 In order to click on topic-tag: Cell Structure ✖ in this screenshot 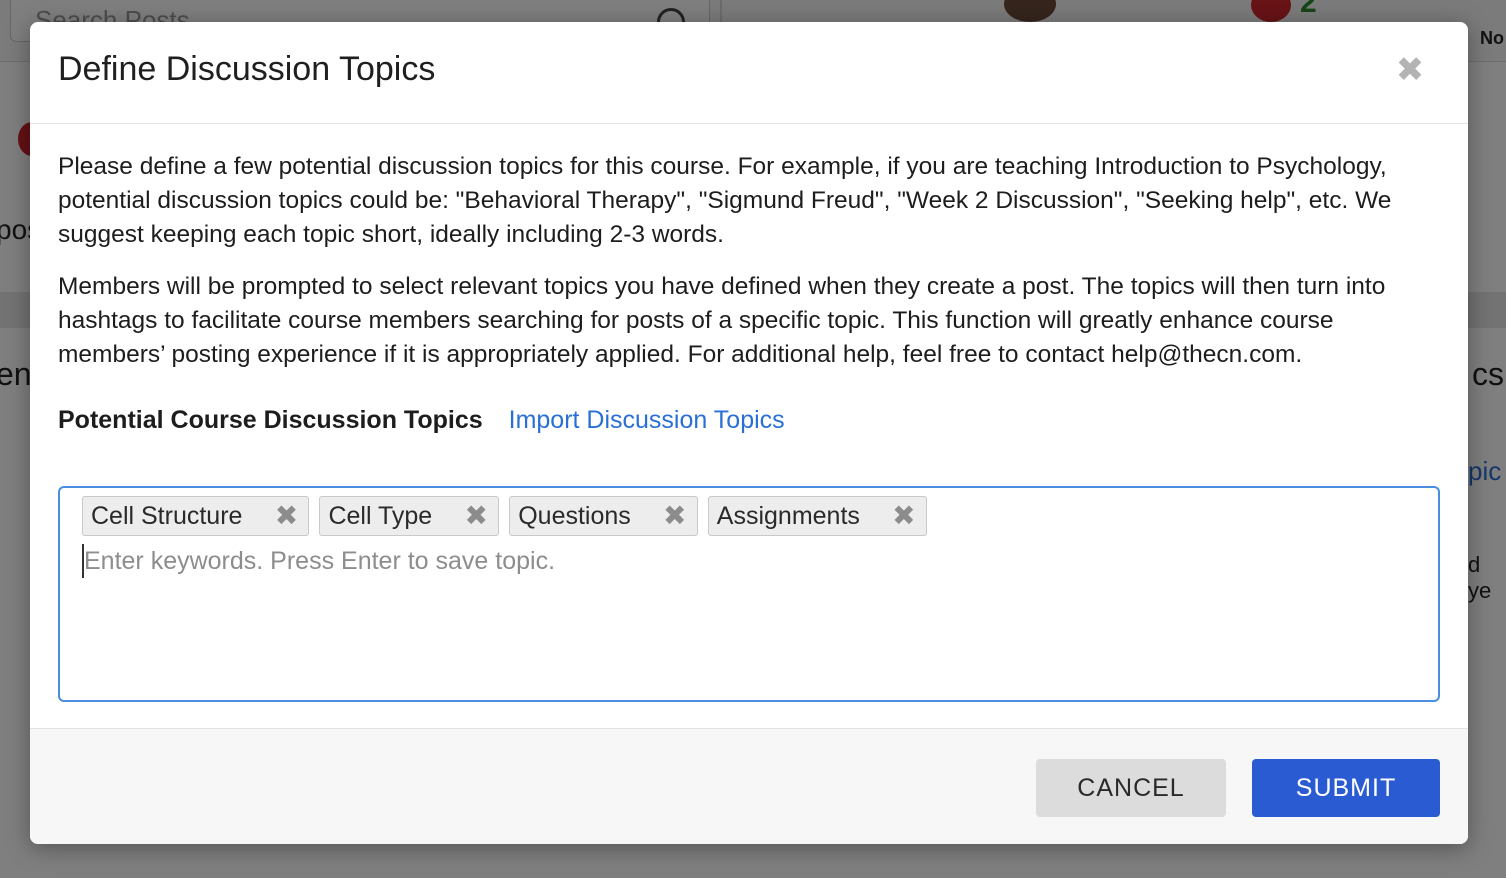, I will do `click(196, 516)`.